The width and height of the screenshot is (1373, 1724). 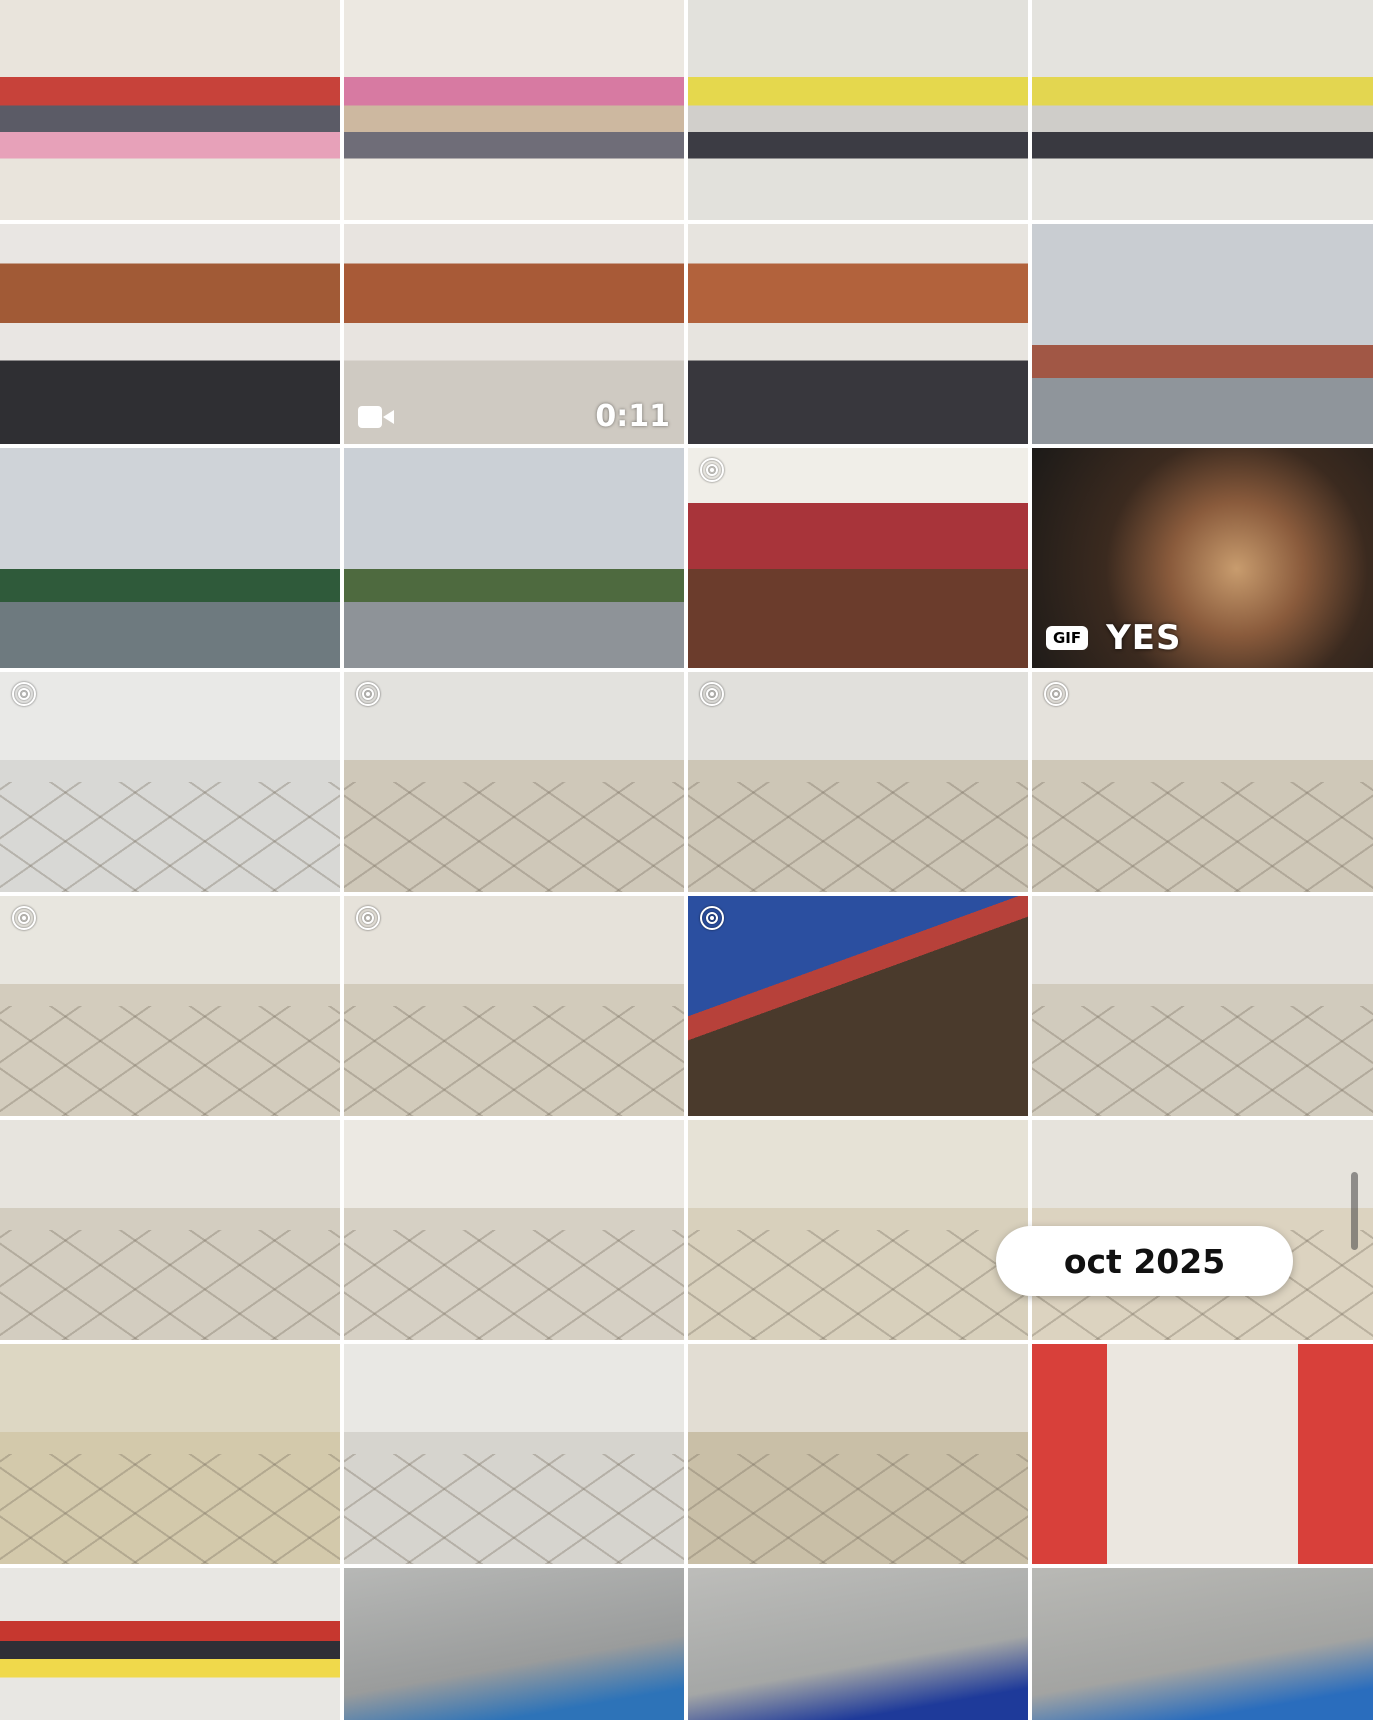 I want to click on gif-caption: YES, so click(x=1144, y=638).